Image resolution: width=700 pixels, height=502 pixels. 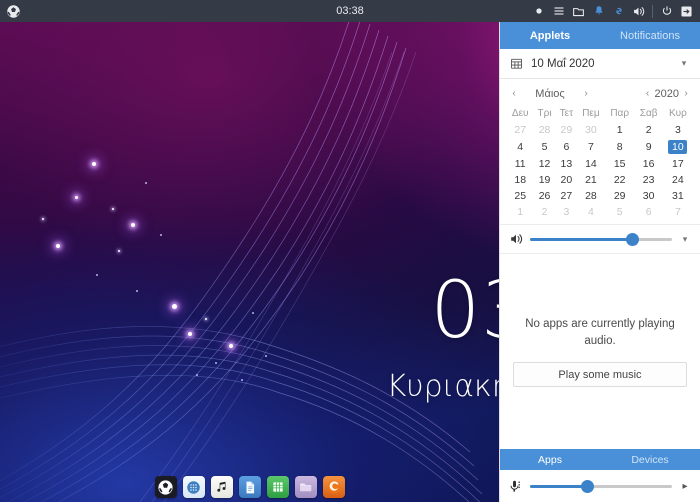 I want to click on volume-chevron-down-icon: ▾, so click(x=685, y=239).